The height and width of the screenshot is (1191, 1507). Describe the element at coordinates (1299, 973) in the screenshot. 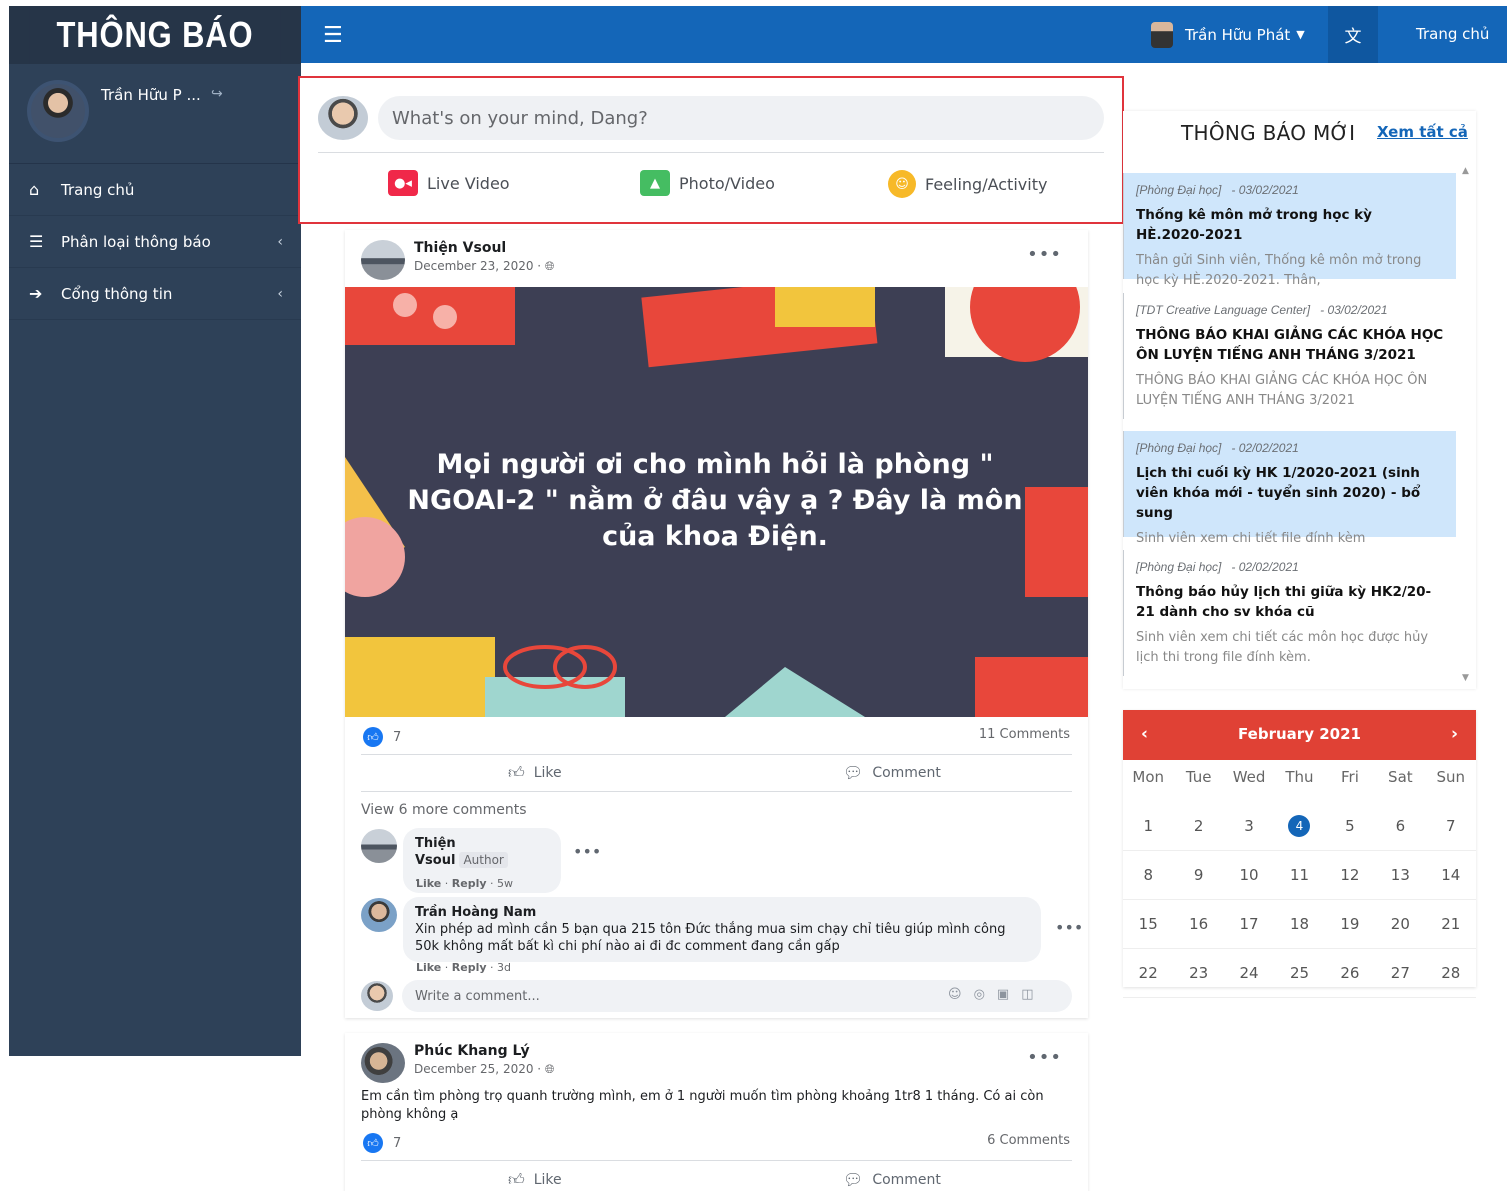

I see `calendar-day: 25` at that location.